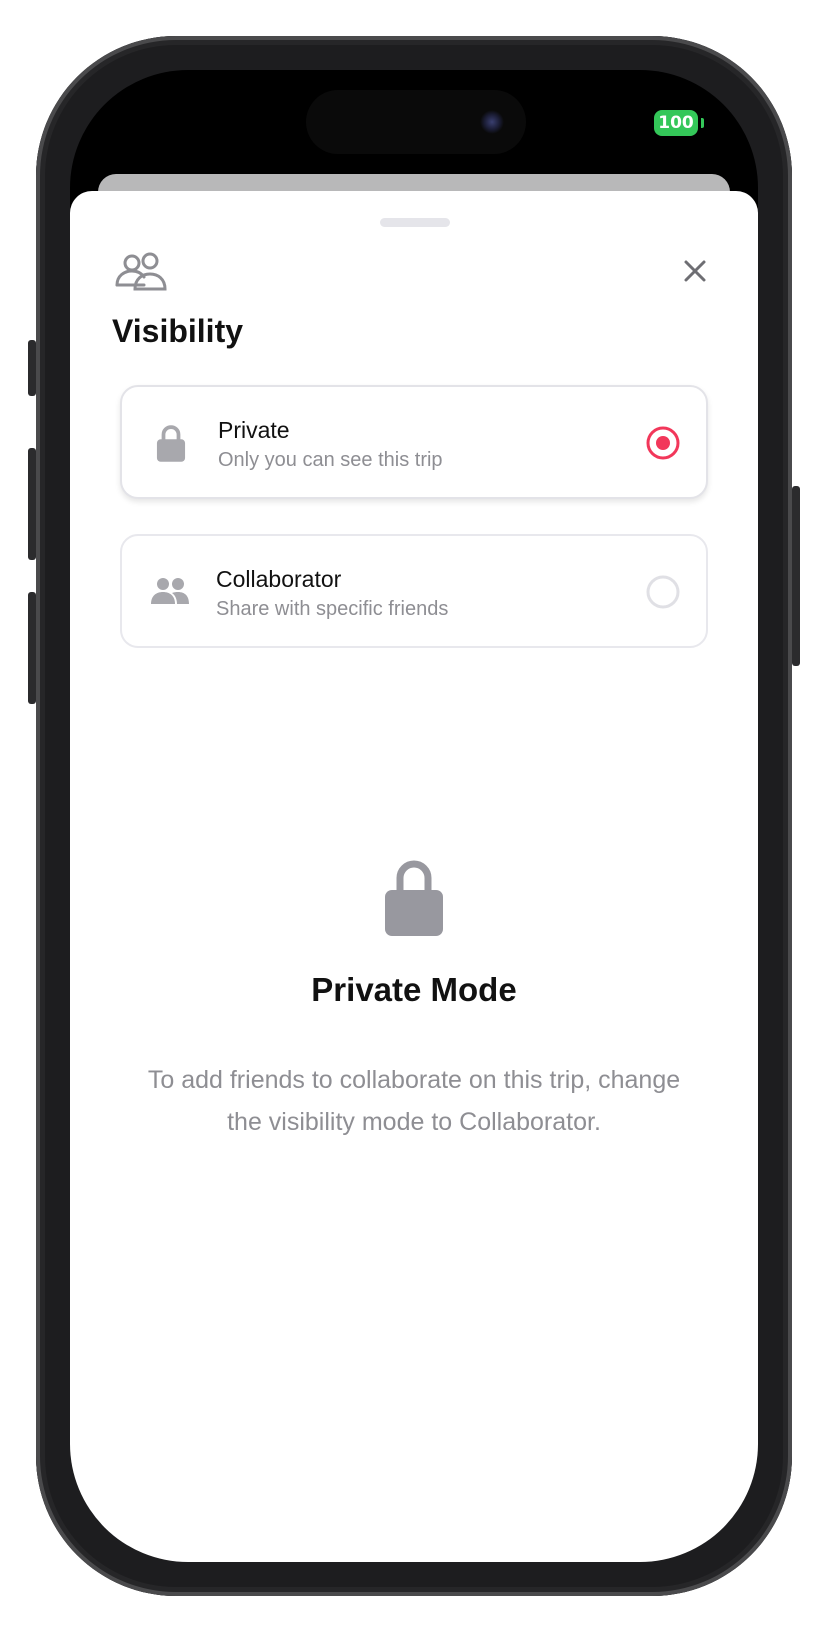 This screenshot has height=1631, width=828. Describe the element at coordinates (663, 592) in the screenshot. I see `radio-unselected` at that location.